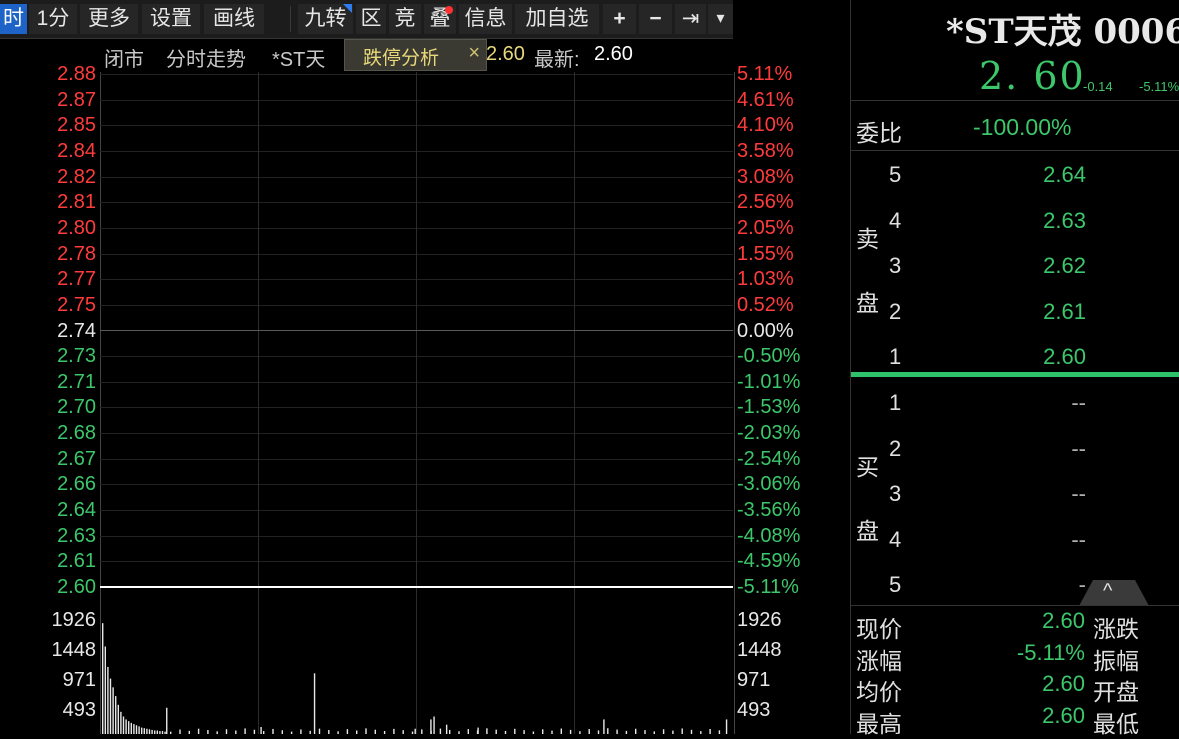  What do you see at coordinates (416, 330) in the screenshot?
I see `previous-close-line` at bounding box center [416, 330].